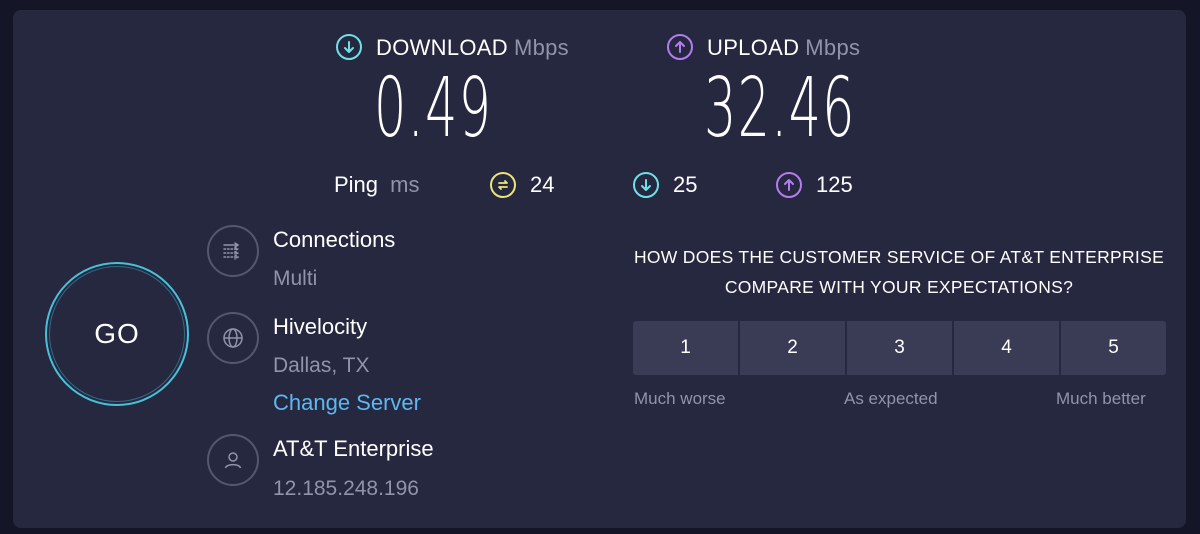  Describe the element at coordinates (834, 184) in the screenshot. I see `ping-upload-value: 125` at that location.